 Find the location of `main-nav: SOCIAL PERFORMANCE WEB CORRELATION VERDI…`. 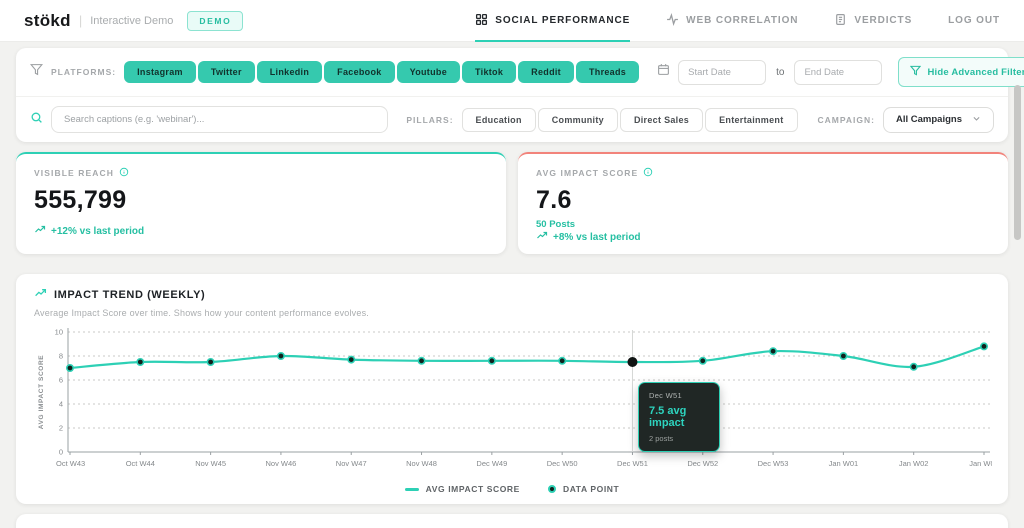

main-nav: SOCIAL PERFORMANCE WEB CORRELATION VERDI… is located at coordinates (737, 21).